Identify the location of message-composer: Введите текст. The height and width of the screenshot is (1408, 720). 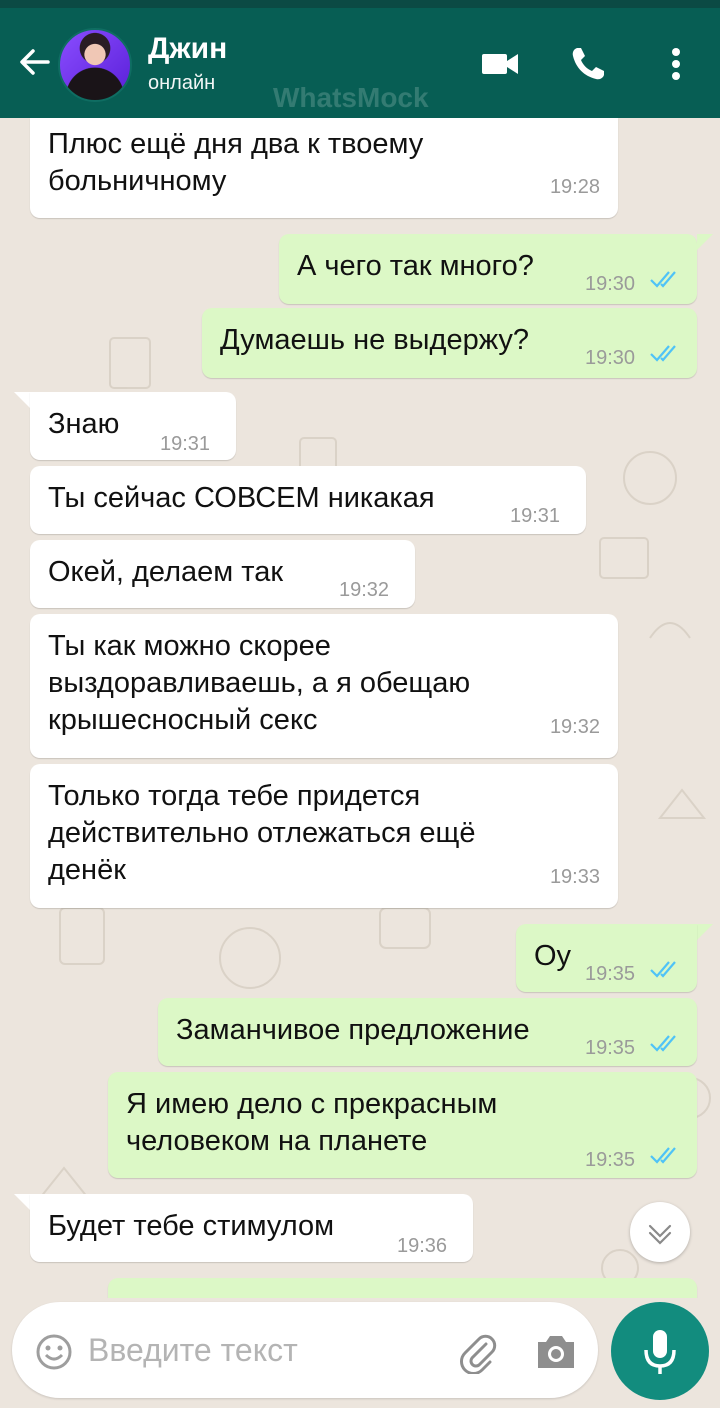
(305, 1350).